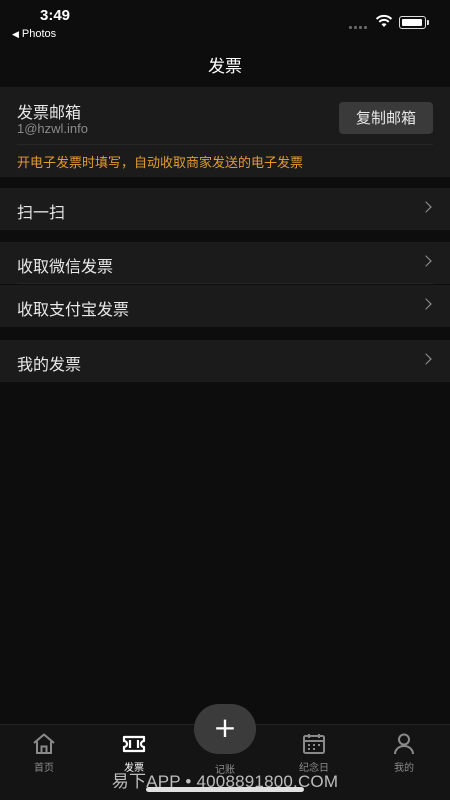 Image resolution: width=450 pixels, height=800 pixels. Describe the element at coordinates (404, 744) in the screenshot. I see `person-icon` at that location.